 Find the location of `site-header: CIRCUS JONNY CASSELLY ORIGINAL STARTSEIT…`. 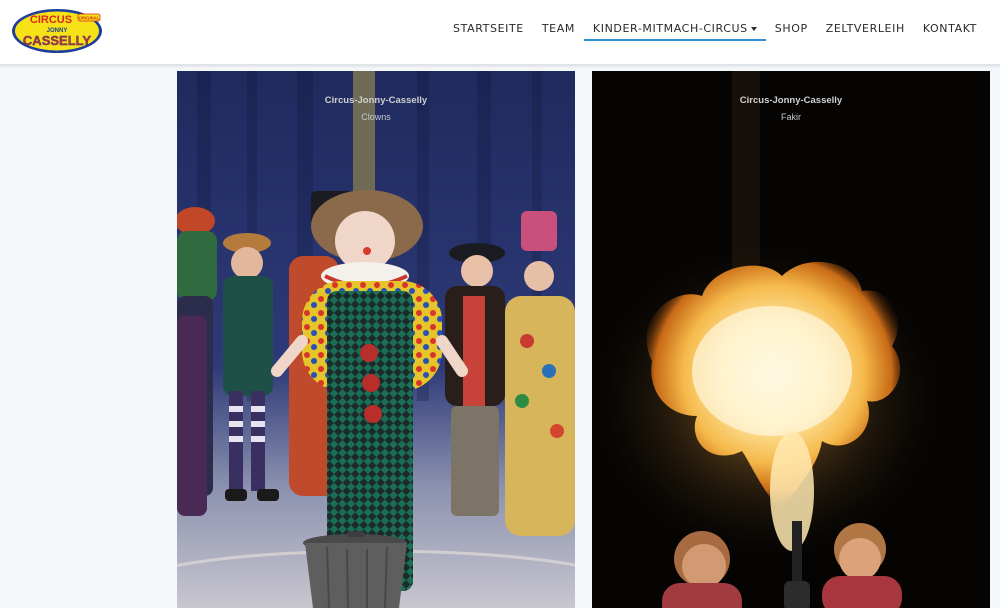

site-header: CIRCUS JONNY CASSELLY ORIGINAL STARTSEIT… is located at coordinates (500, 32).